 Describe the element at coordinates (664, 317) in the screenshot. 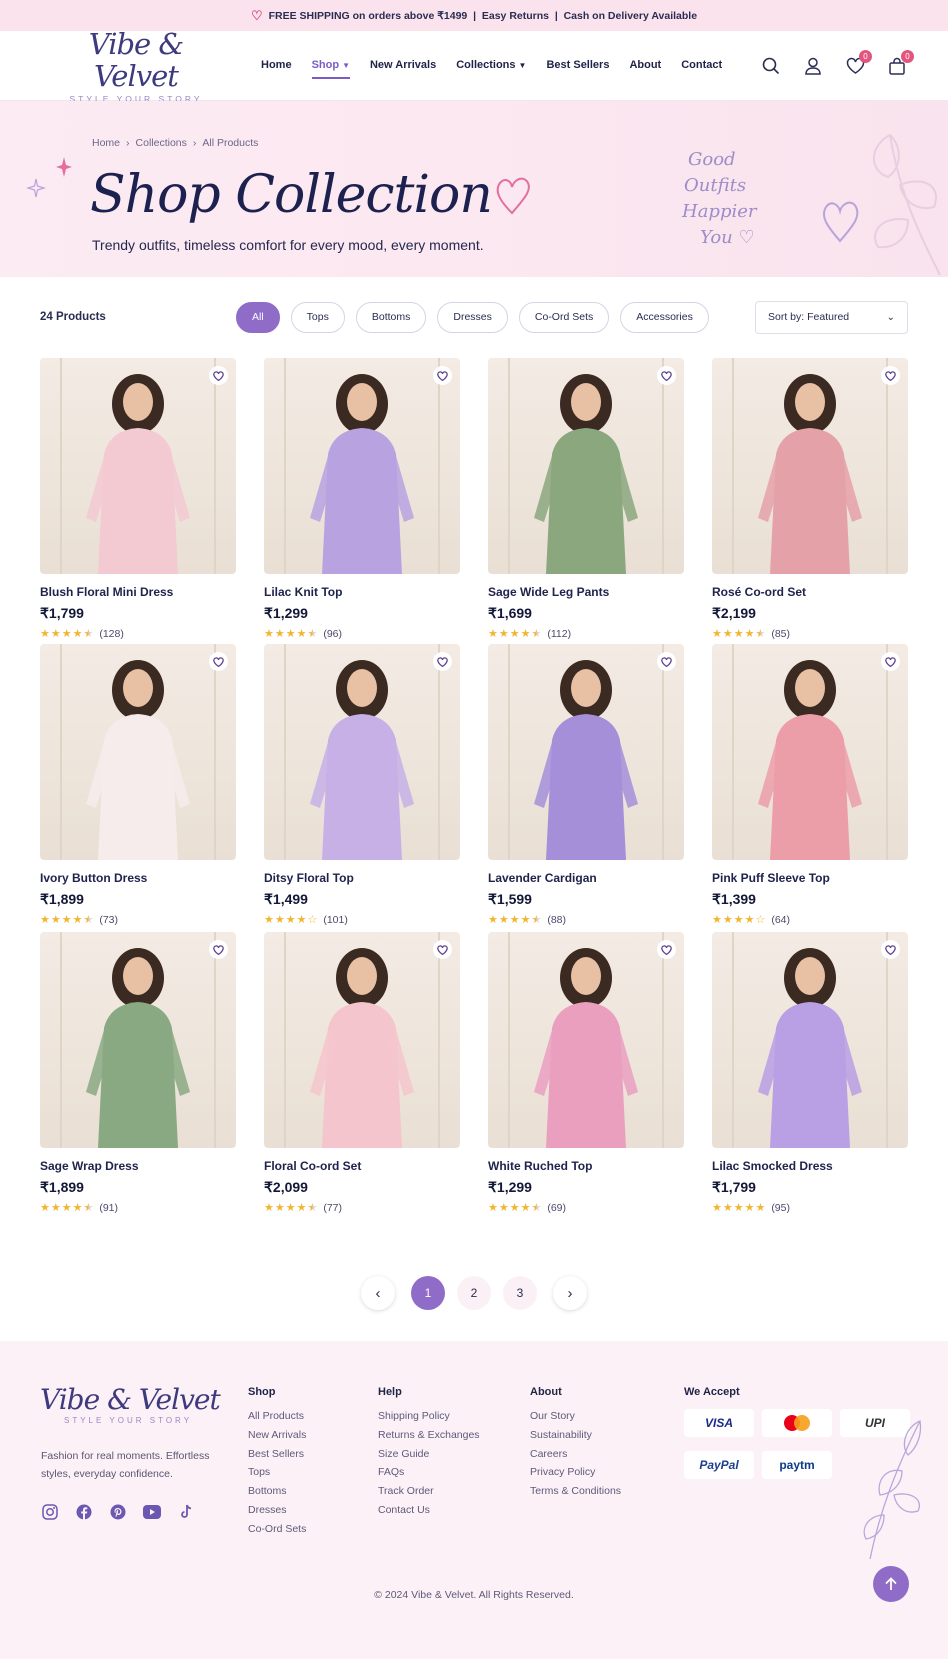

I see `filter-chip-accessories: Accessories` at that location.